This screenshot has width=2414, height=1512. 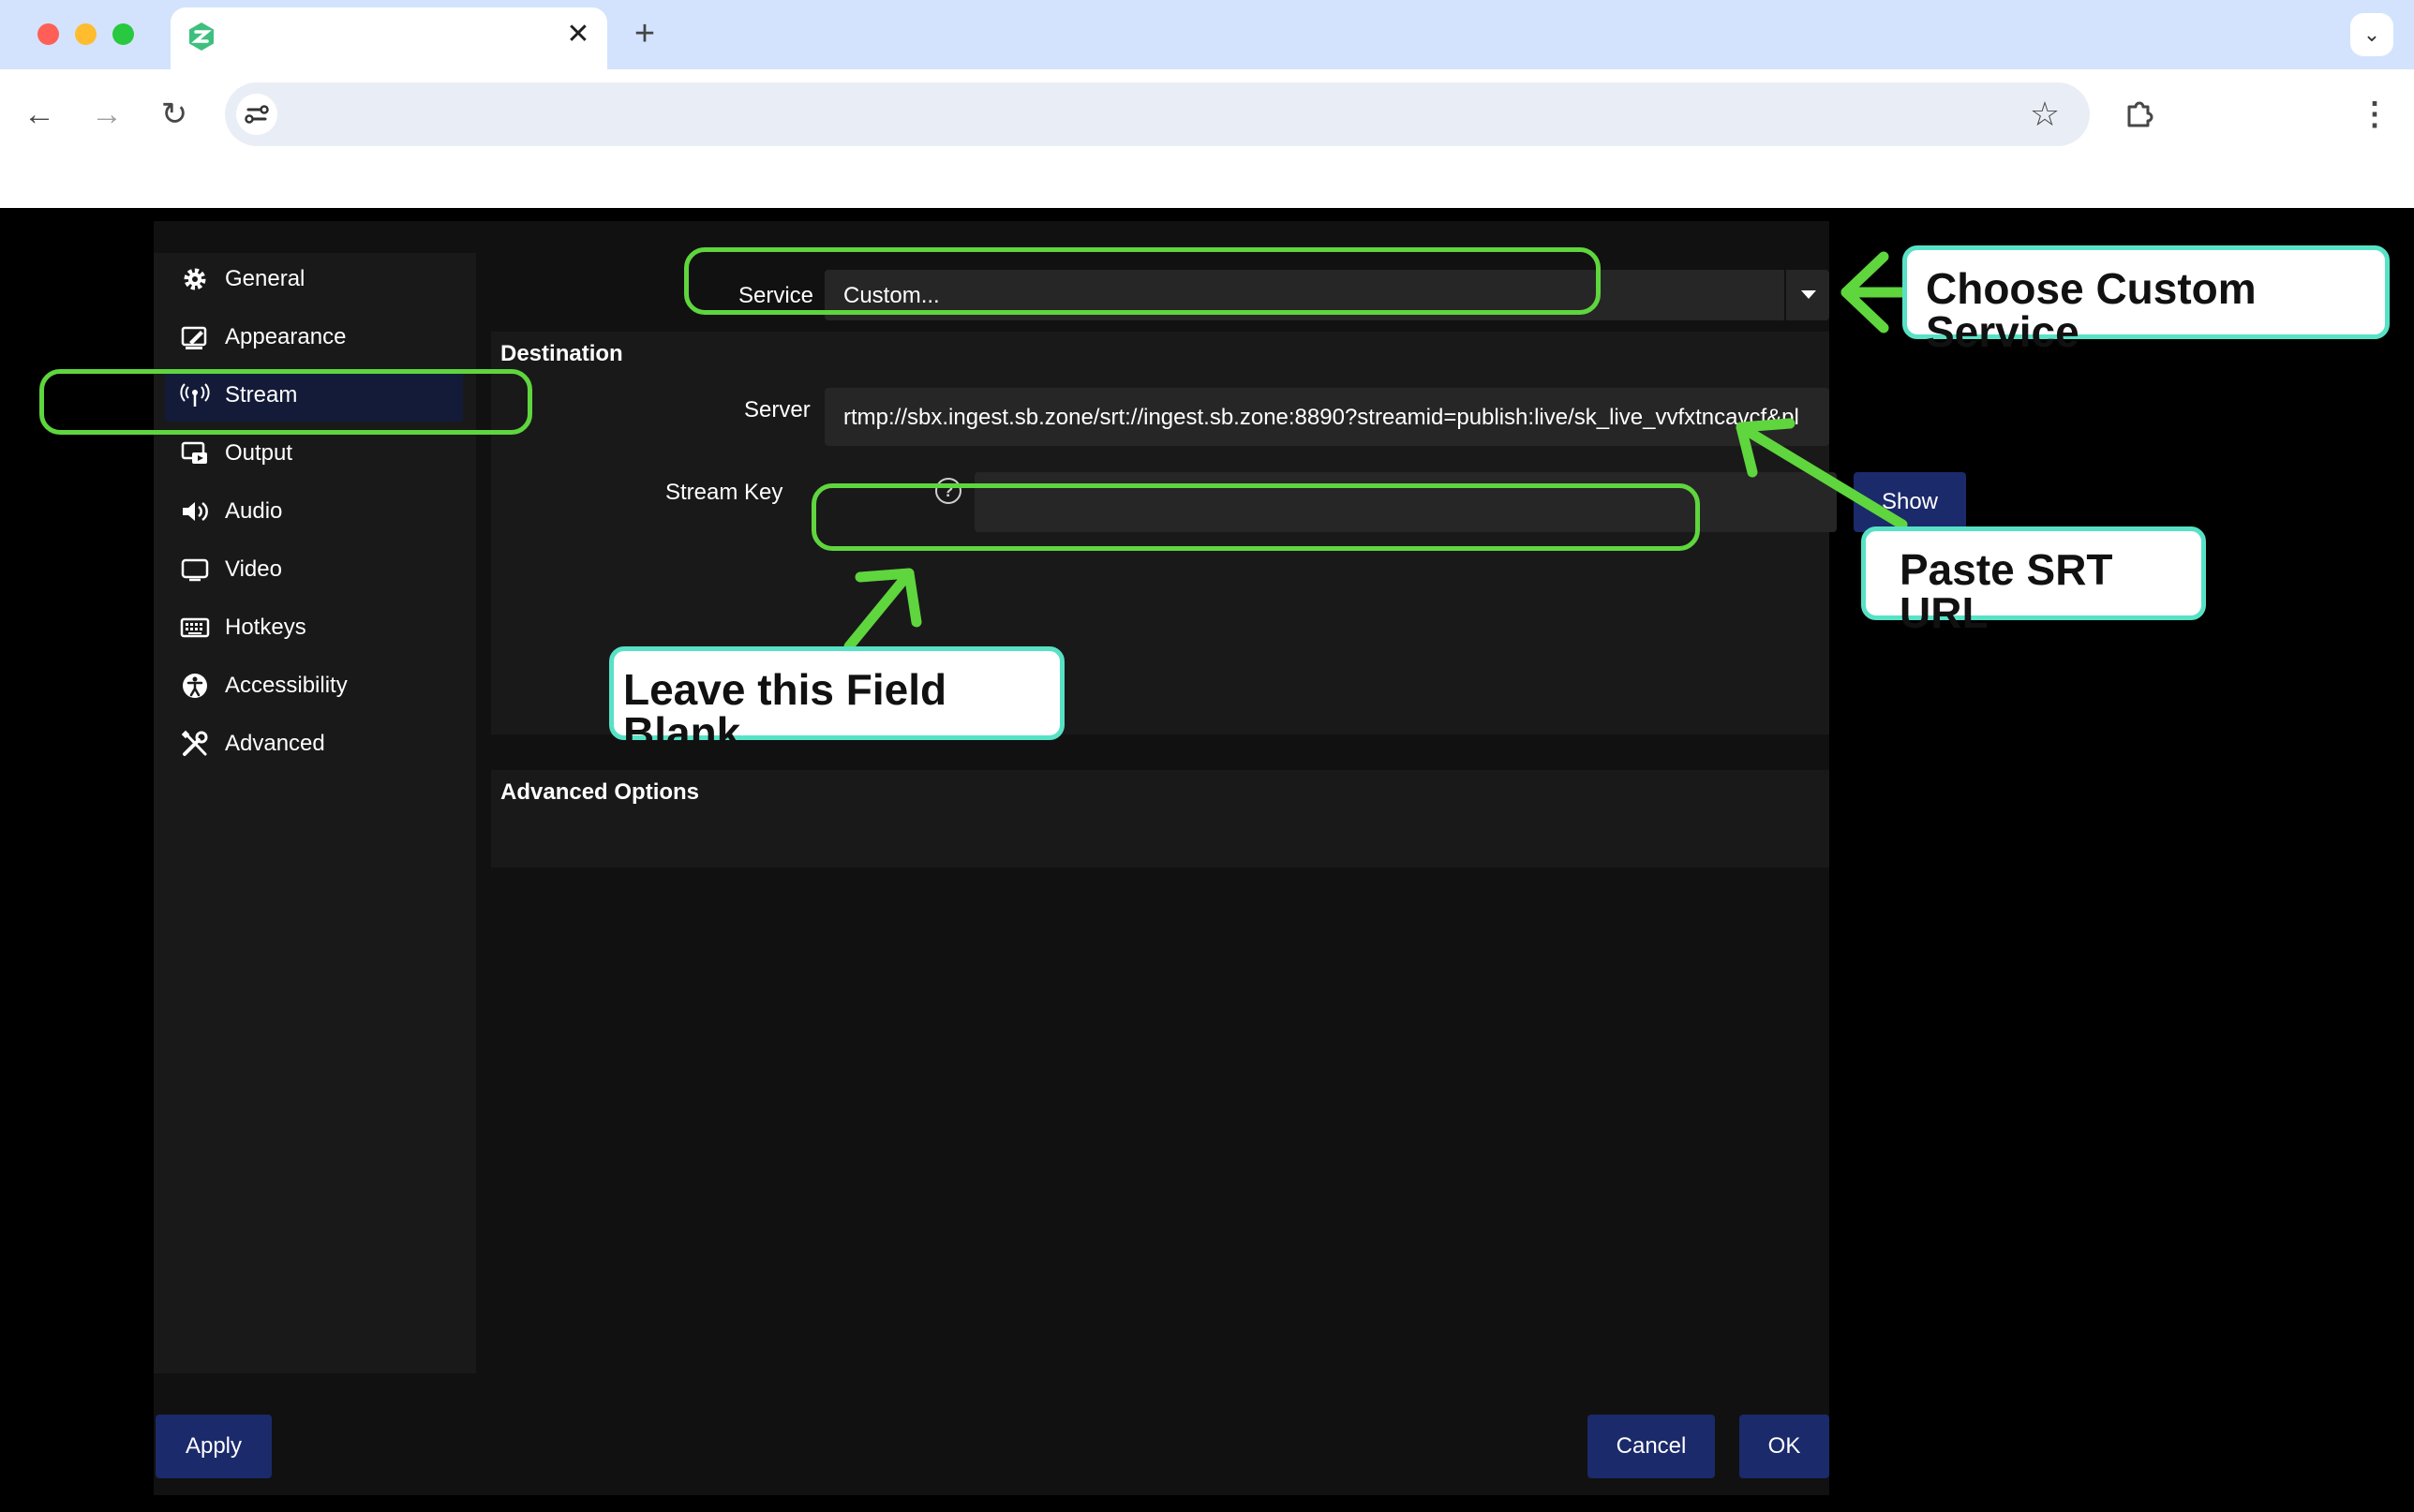 What do you see at coordinates (2146, 299) in the screenshot?
I see `choose-service-callout: Choose Custom Service` at bounding box center [2146, 299].